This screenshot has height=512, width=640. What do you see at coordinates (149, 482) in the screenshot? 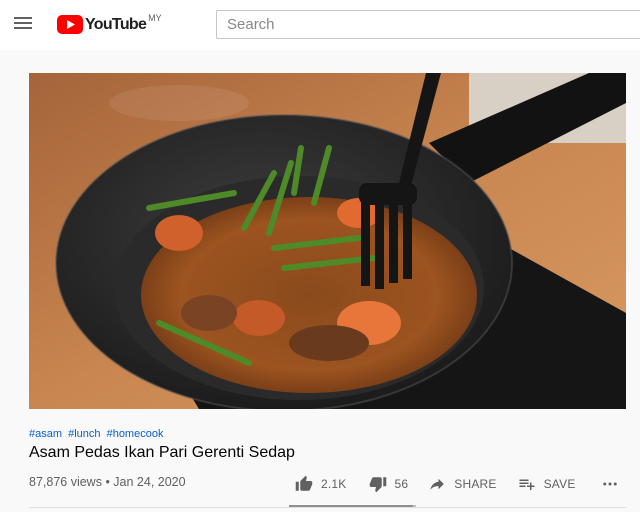
I see `publish-date: Jan 24, 2020` at bounding box center [149, 482].